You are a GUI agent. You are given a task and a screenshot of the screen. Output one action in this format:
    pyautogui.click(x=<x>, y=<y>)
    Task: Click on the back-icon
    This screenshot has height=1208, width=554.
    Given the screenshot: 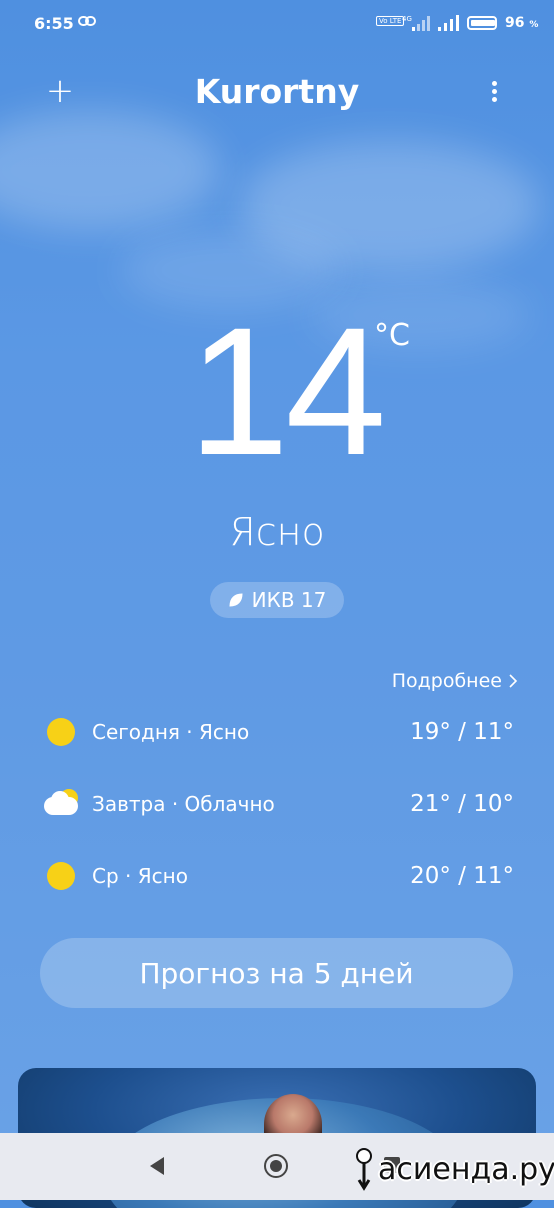 What is the action you would take?
    pyautogui.click(x=157, y=1166)
    